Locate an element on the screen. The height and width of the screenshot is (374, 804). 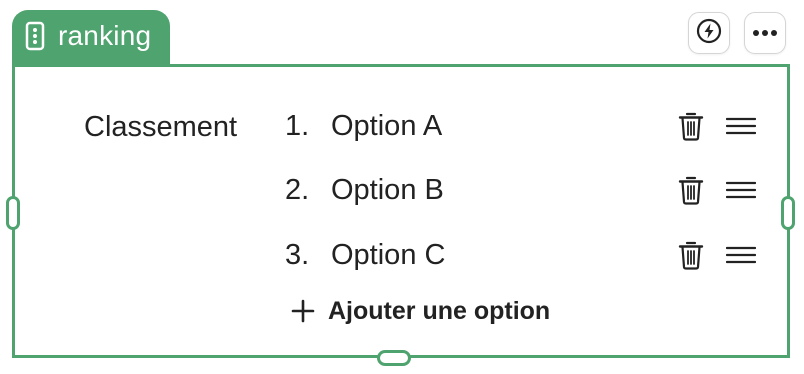
resize-handle-right is located at coordinates (788, 213).